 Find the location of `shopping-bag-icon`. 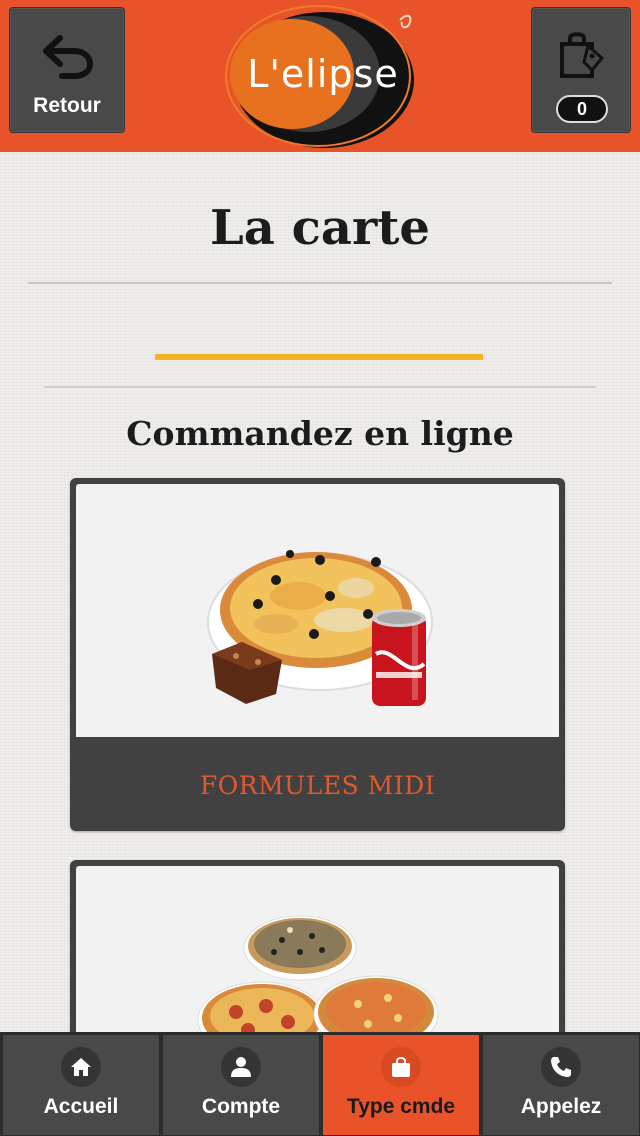

shopping-bag-icon is located at coordinates (582, 55).